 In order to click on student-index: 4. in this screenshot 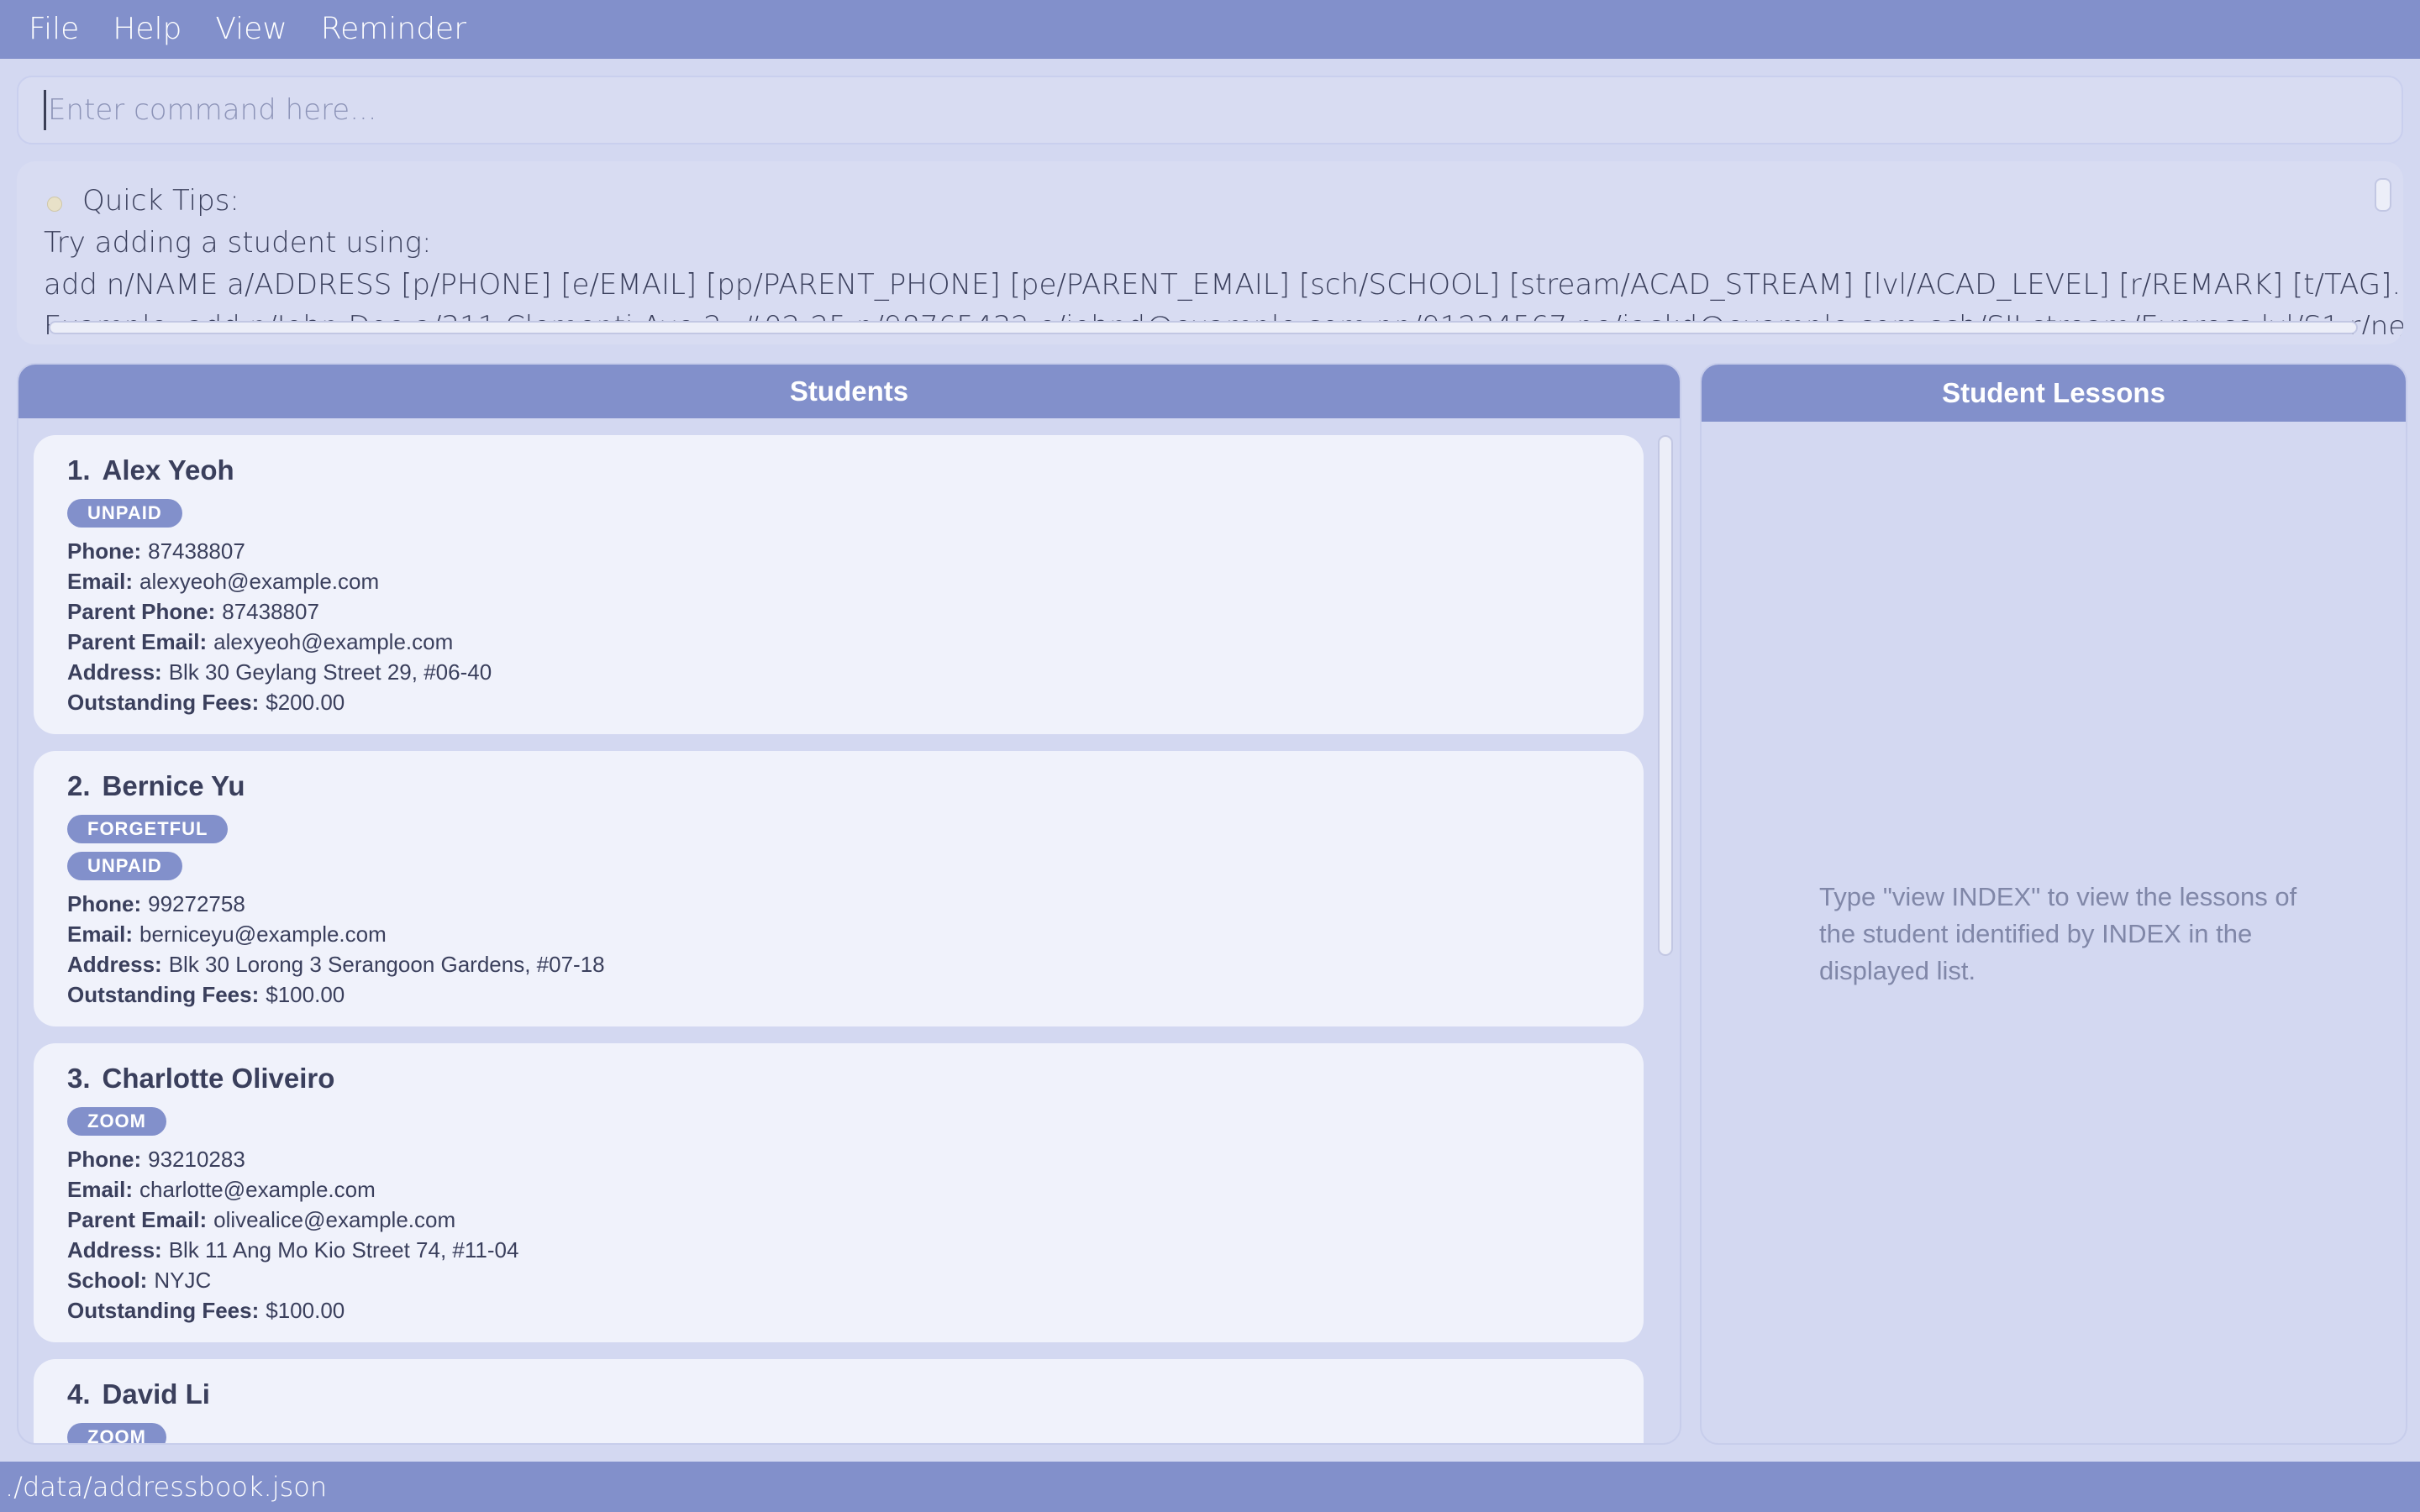, I will do `click(79, 1394)`.